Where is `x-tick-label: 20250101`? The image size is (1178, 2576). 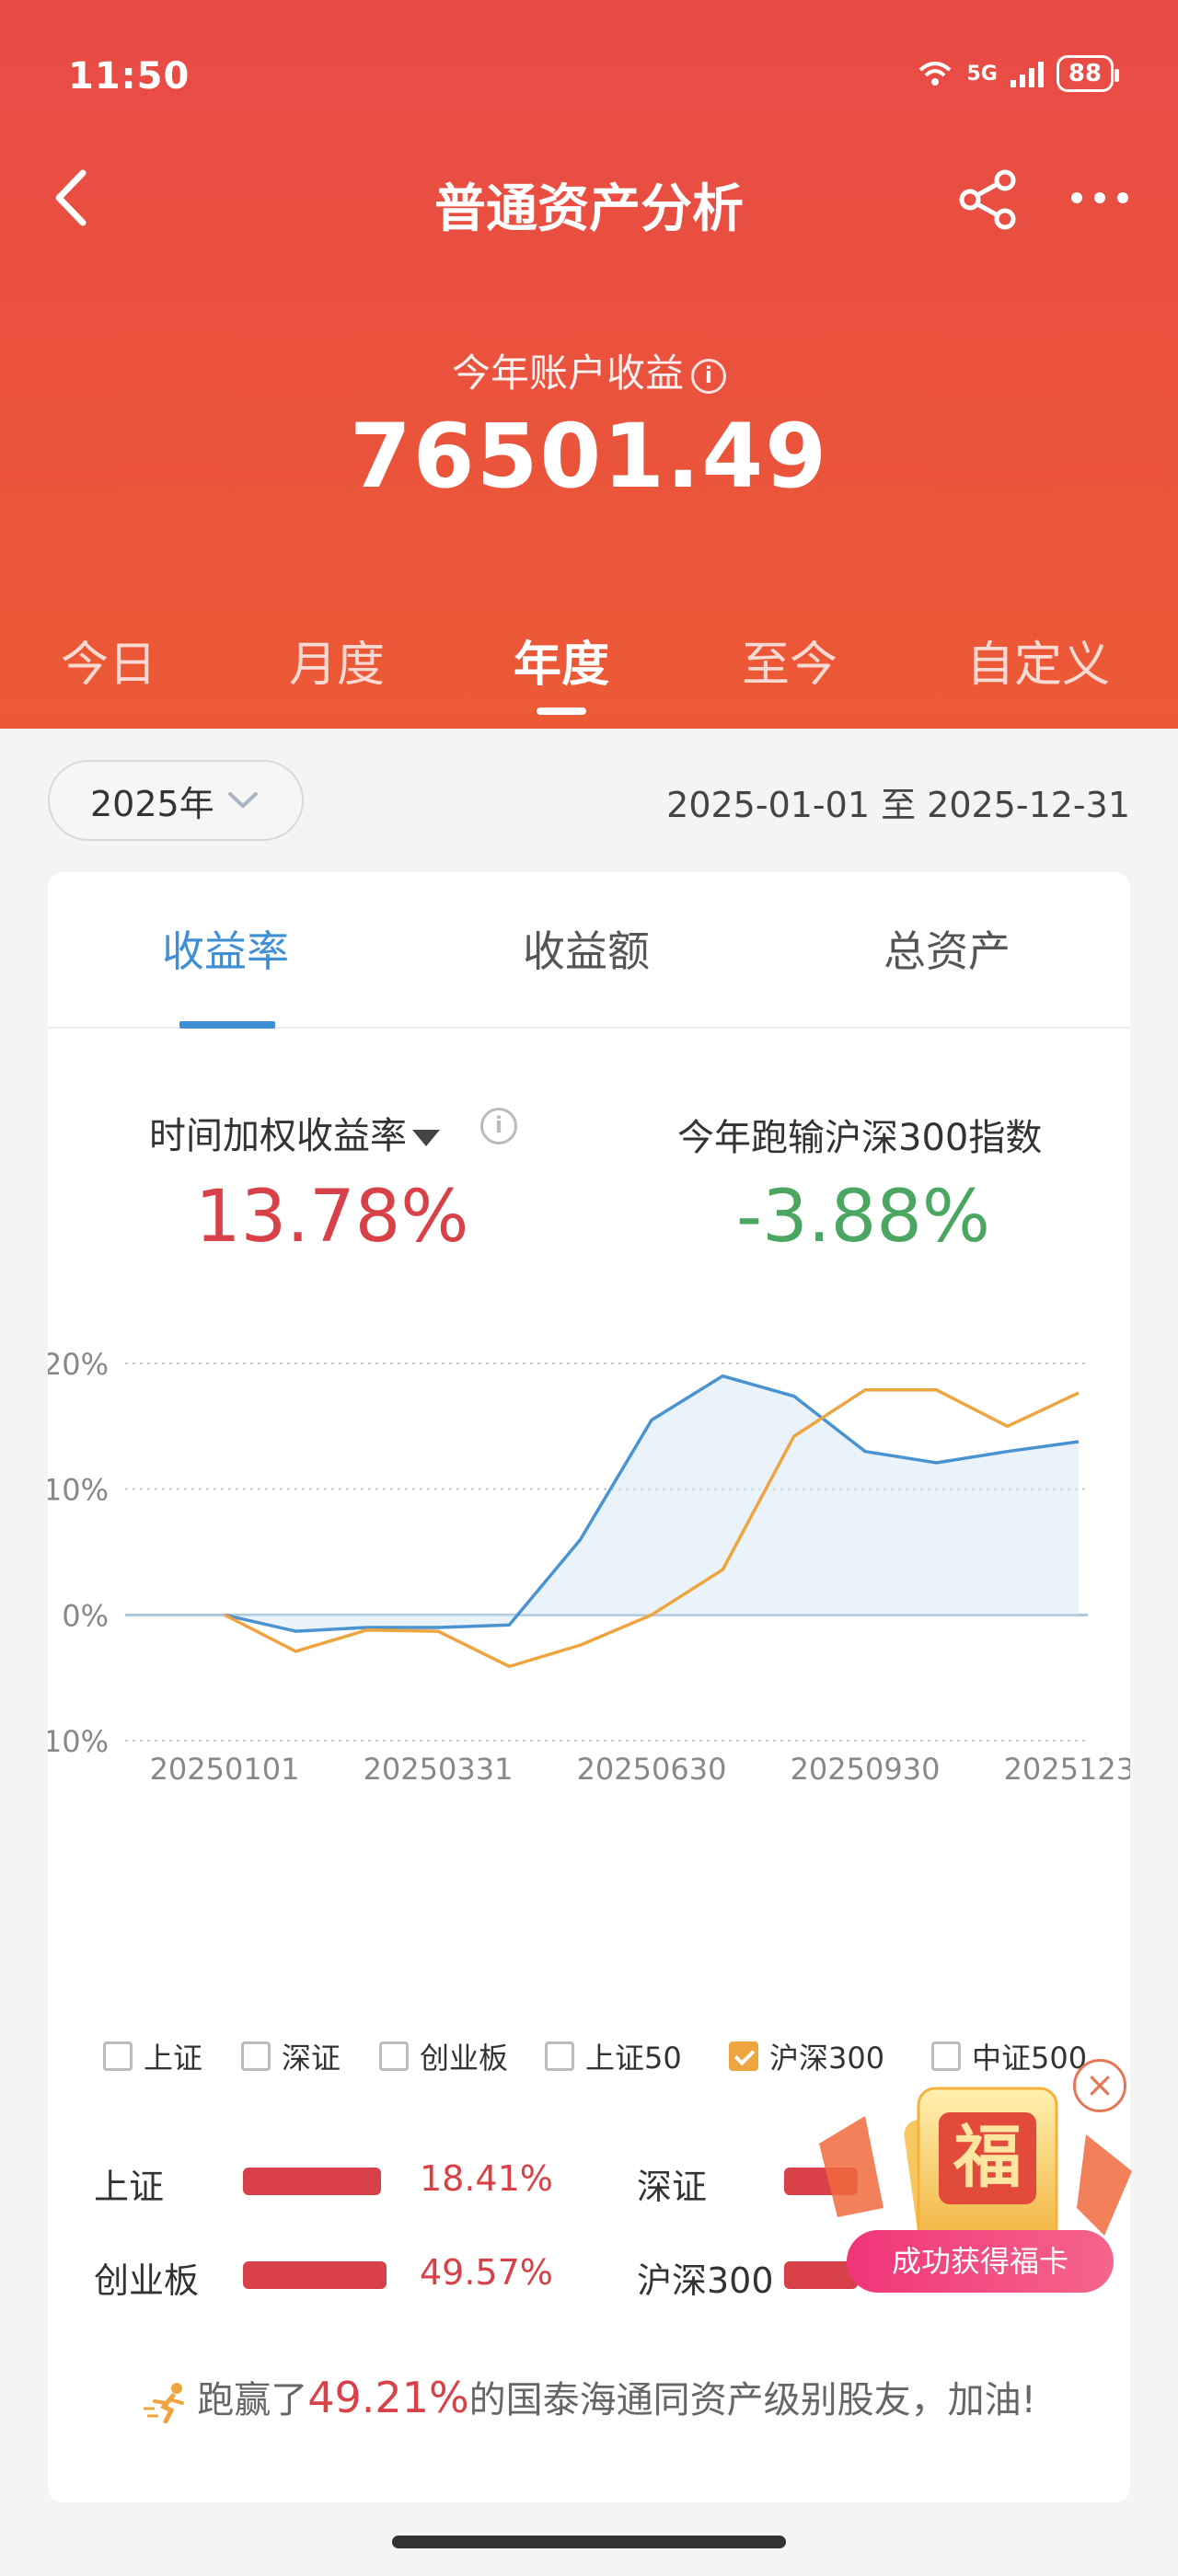 x-tick-label: 20250101 is located at coordinates (225, 1769).